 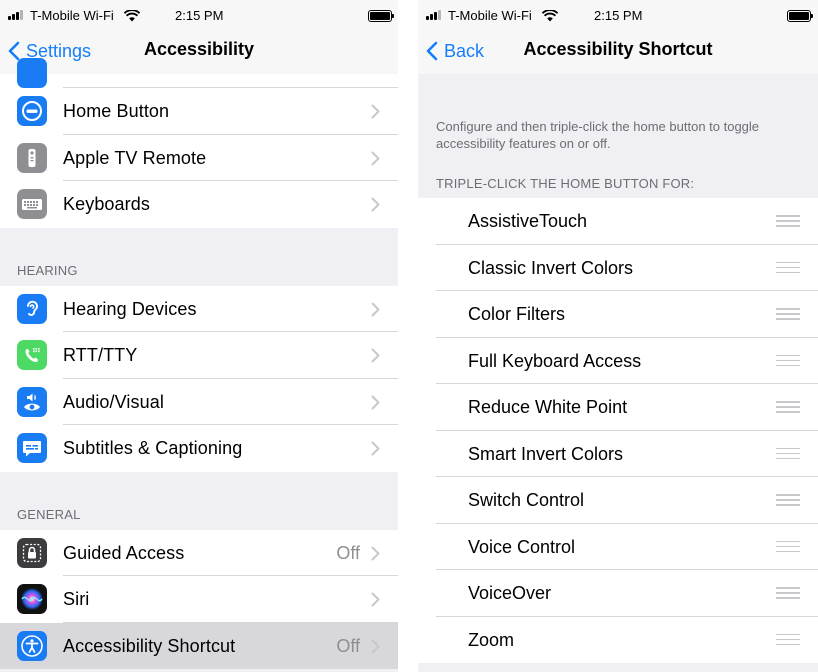 I want to click on option-label: AssistiveTouch, so click(x=528, y=221).